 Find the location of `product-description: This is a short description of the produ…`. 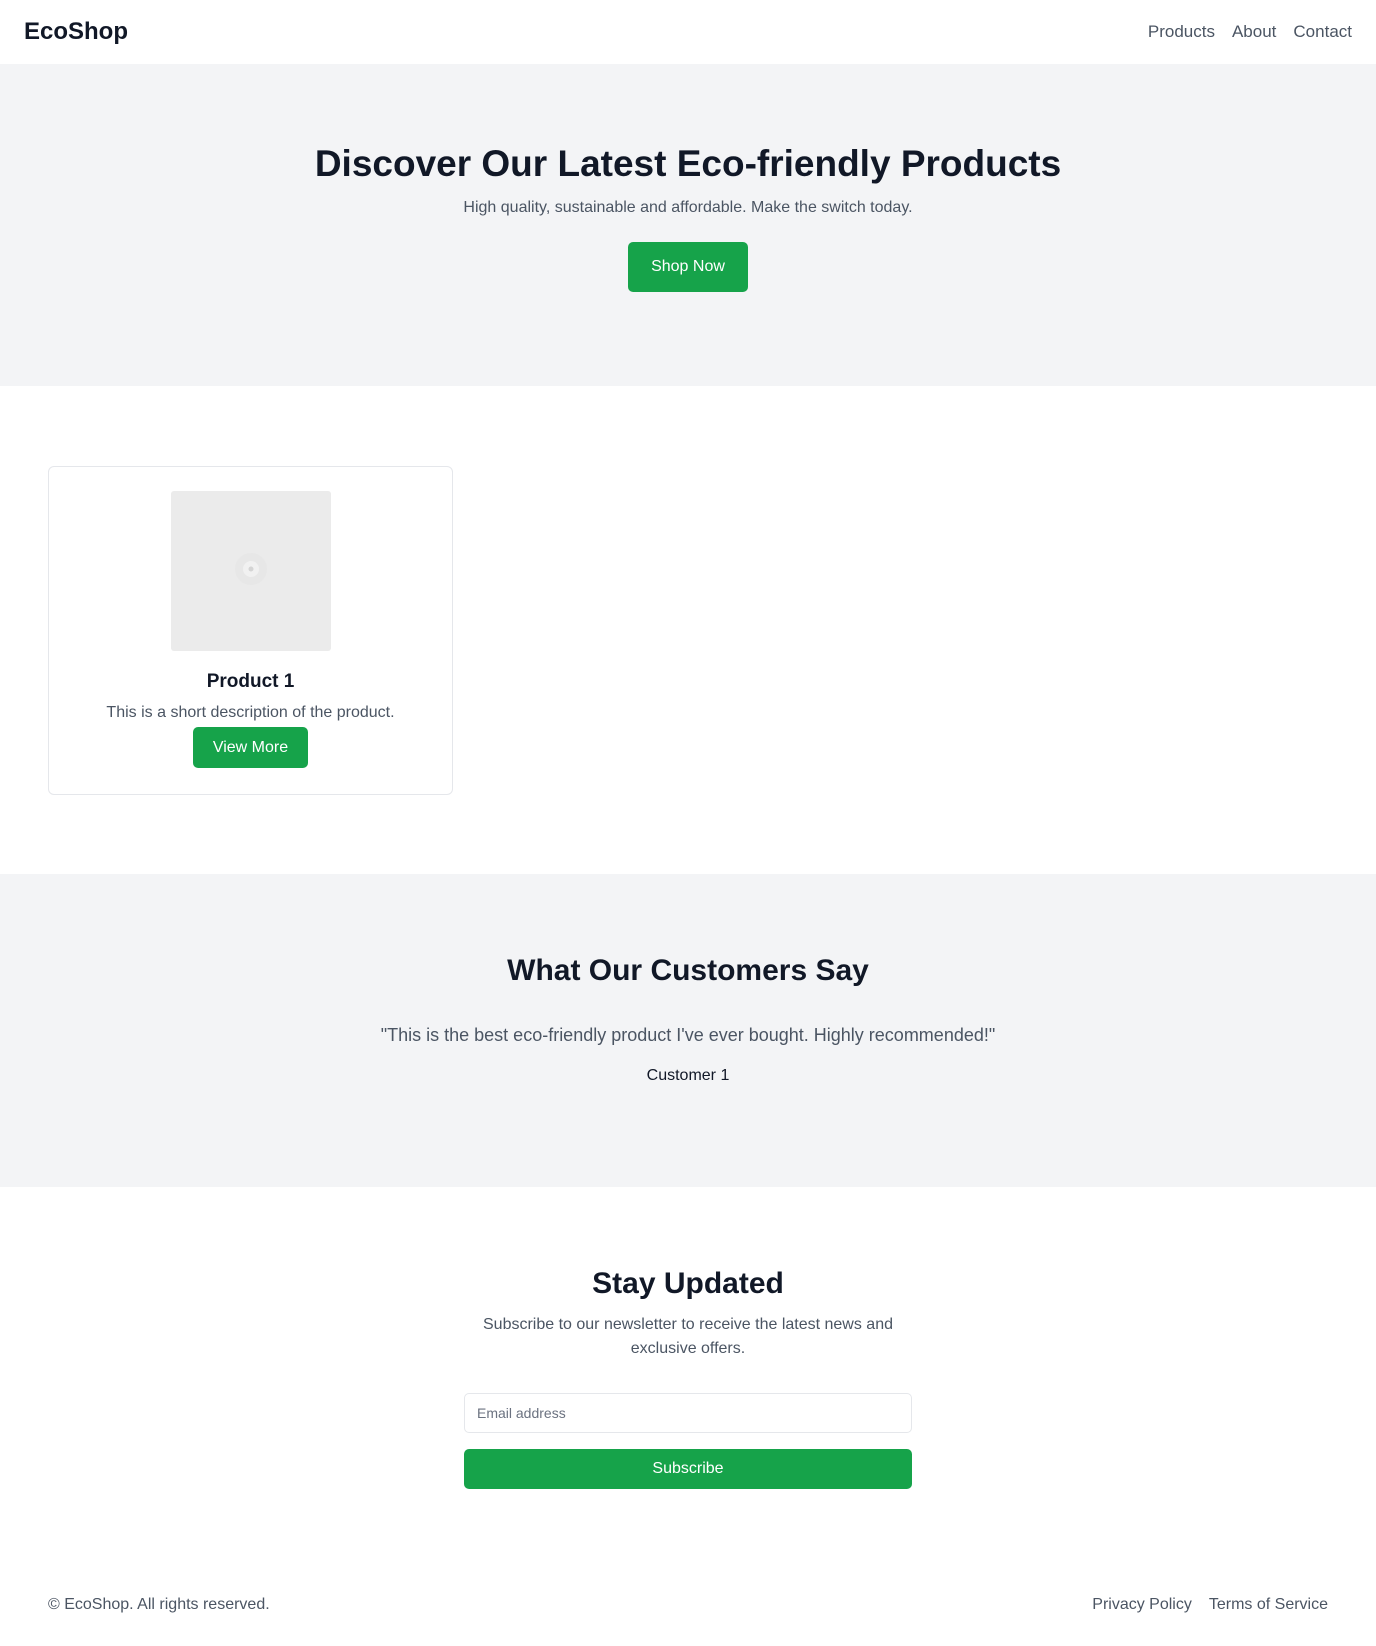

product-description: This is a short description of the produ… is located at coordinates (250, 712).